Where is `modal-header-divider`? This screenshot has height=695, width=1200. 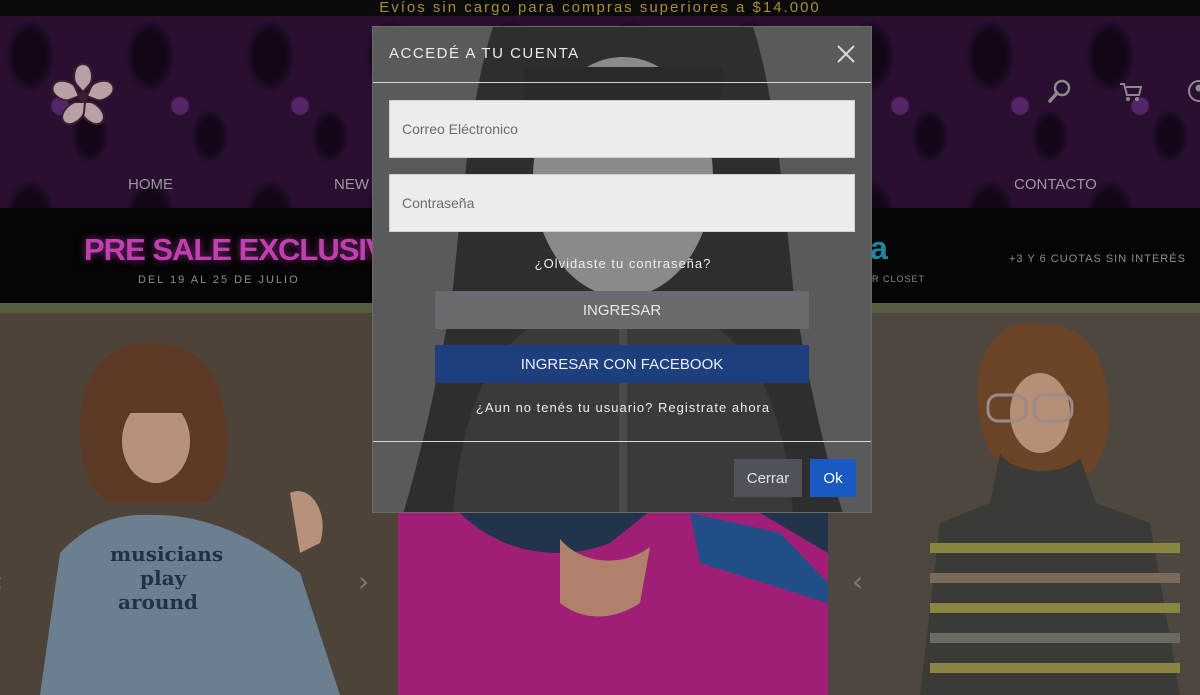
modal-header-divider is located at coordinates (622, 82).